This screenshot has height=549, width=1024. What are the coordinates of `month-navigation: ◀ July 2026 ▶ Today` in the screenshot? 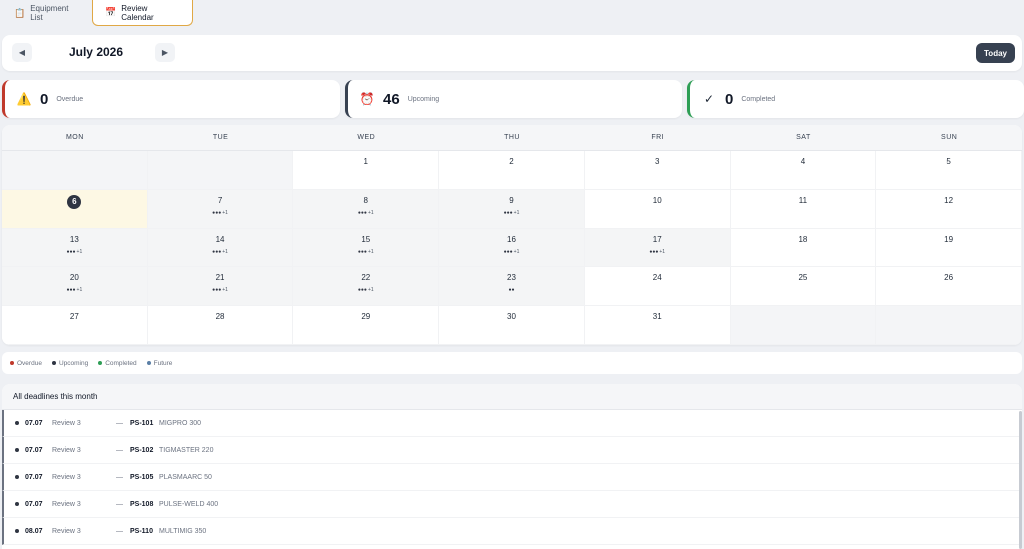 It's located at (512, 53).